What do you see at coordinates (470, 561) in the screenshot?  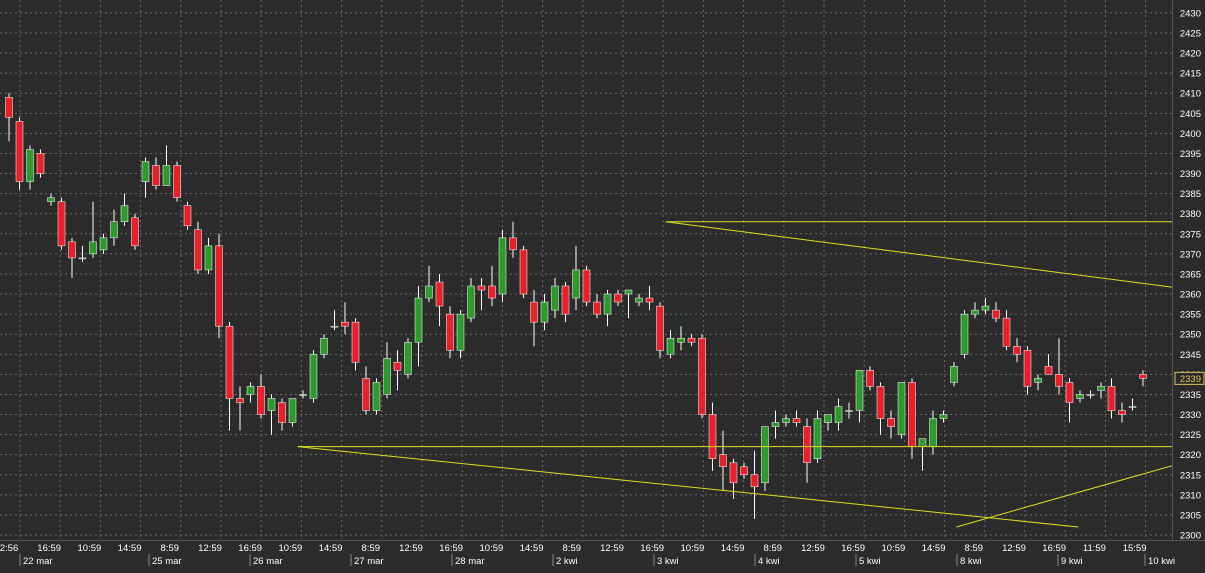 I see `date-tick-label: 28 mar` at bounding box center [470, 561].